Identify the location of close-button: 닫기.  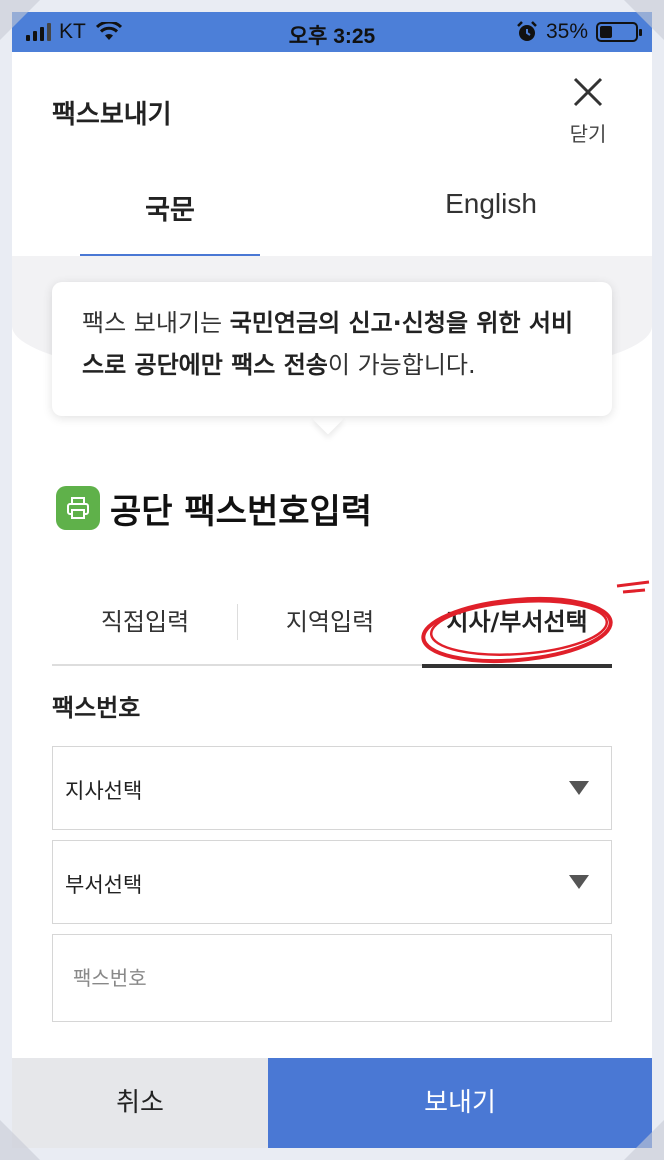
(588, 116).